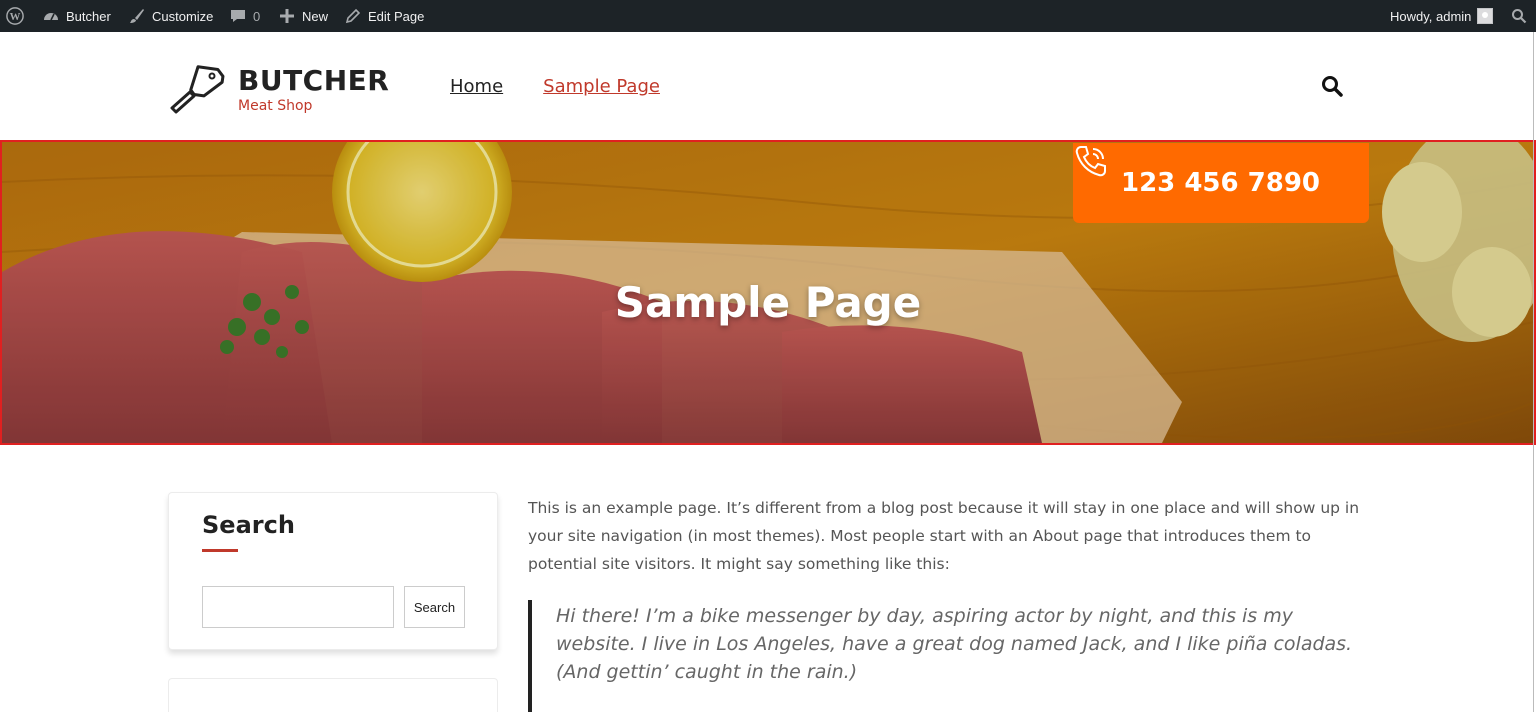 The width and height of the screenshot is (1536, 712). I want to click on phone-number: 123 456 7890, so click(1221, 183).